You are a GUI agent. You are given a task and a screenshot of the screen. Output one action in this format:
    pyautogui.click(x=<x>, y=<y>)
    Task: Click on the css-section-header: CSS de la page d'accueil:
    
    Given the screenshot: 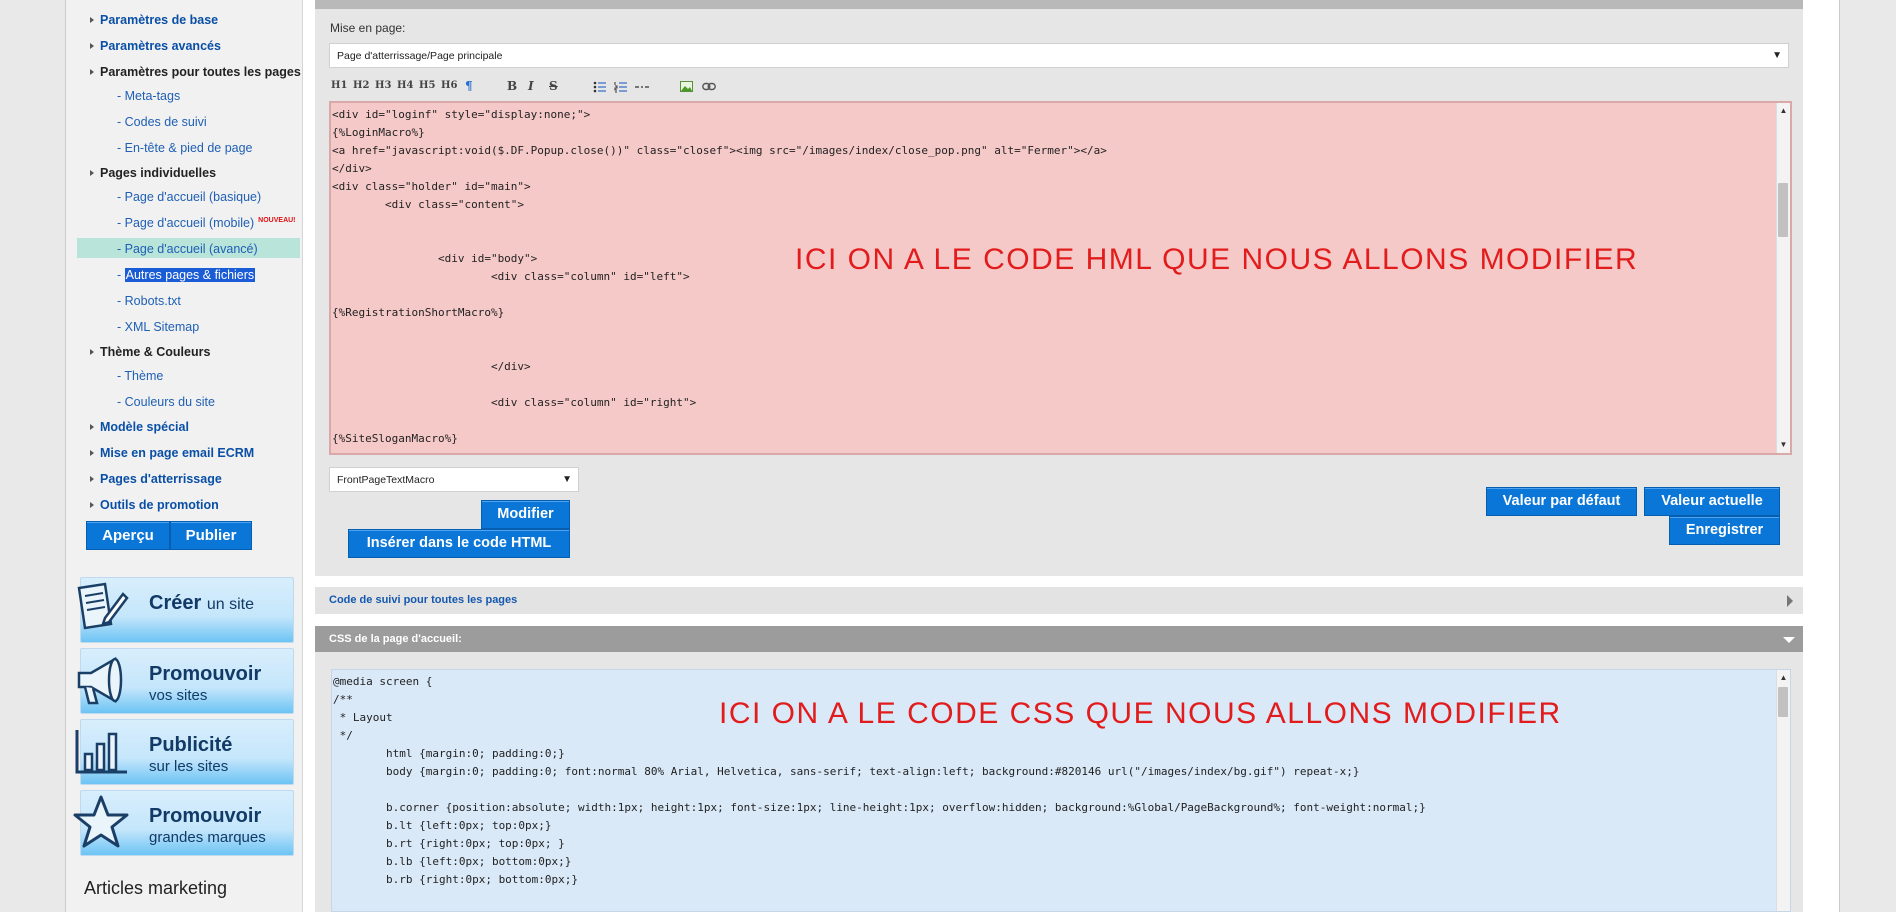 What is the action you would take?
    pyautogui.click(x=1059, y=639)
    